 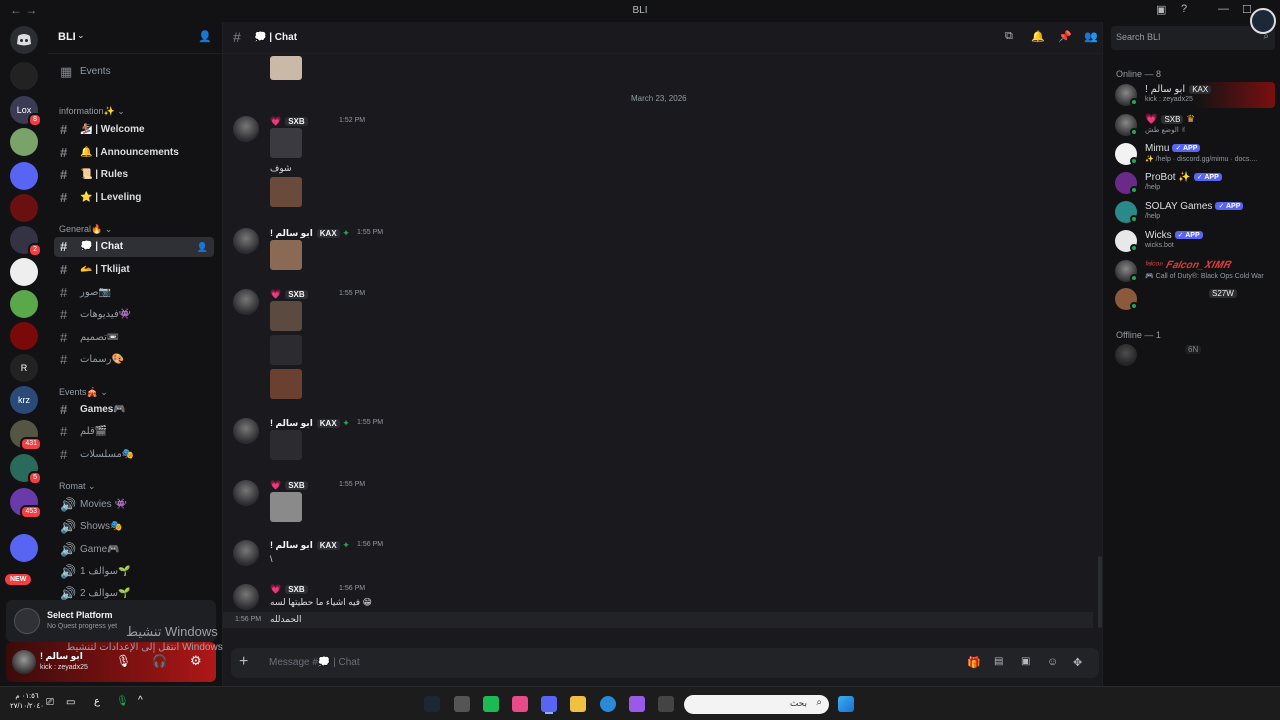 What do you see at coordinates (81, 35) in the screenshot?
I see `chevron-down-icon: ⌄` at bounding box center [81, 35].